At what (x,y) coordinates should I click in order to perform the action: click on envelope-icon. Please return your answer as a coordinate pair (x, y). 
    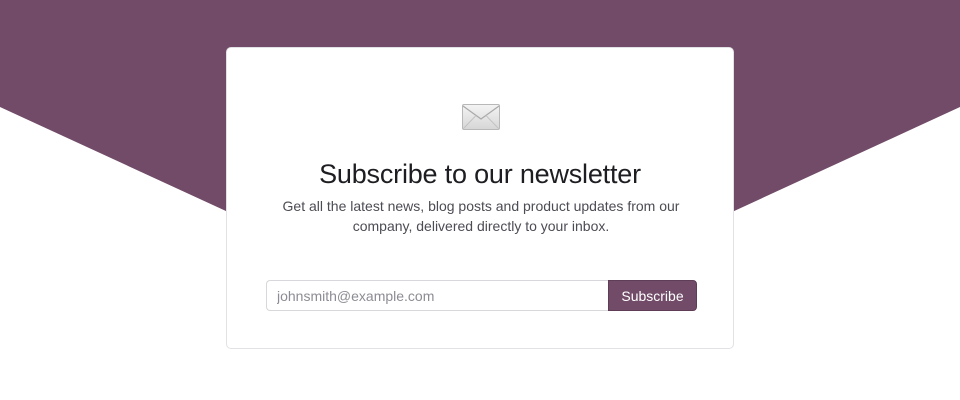
    Looking at the image, I should click on (481, 117).